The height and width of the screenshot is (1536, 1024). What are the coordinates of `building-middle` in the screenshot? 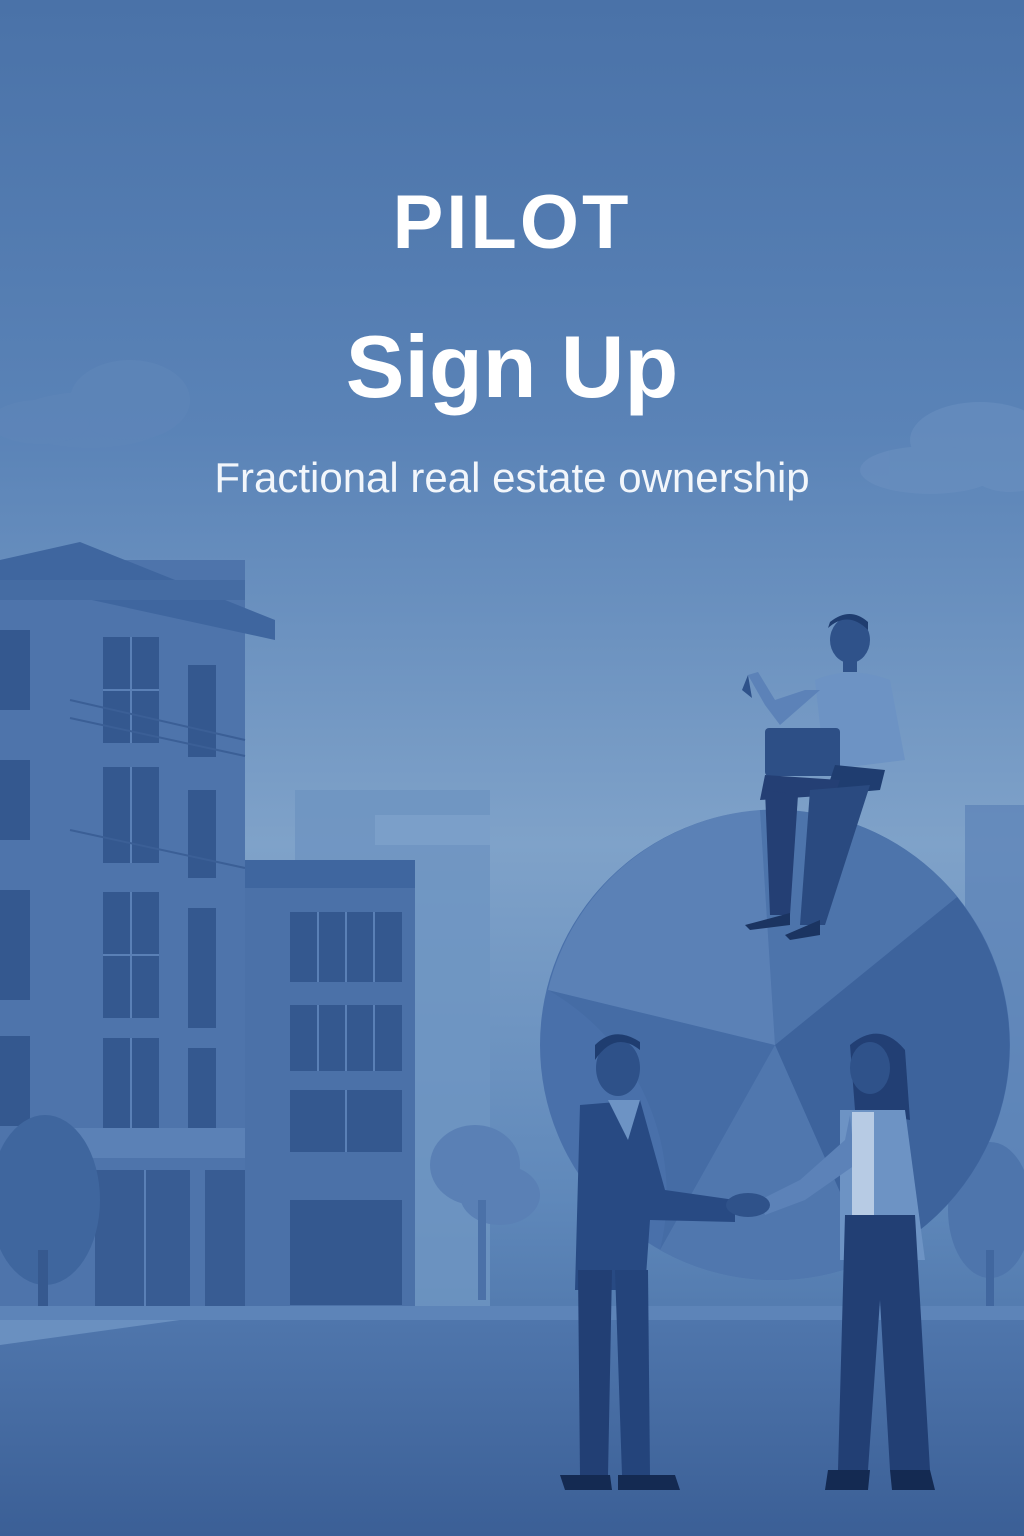 It's located at (330, 1085).